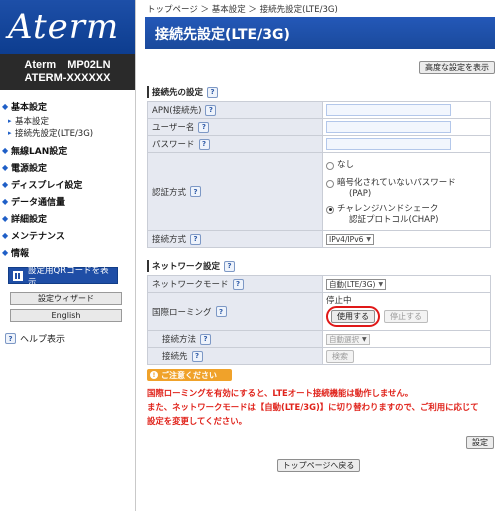 The height and width of the screenshot is (511, 500). Describe the element at coordinates (323, 92) in the screenshot. I see `section-connection: 接続先の設定?` at that location.